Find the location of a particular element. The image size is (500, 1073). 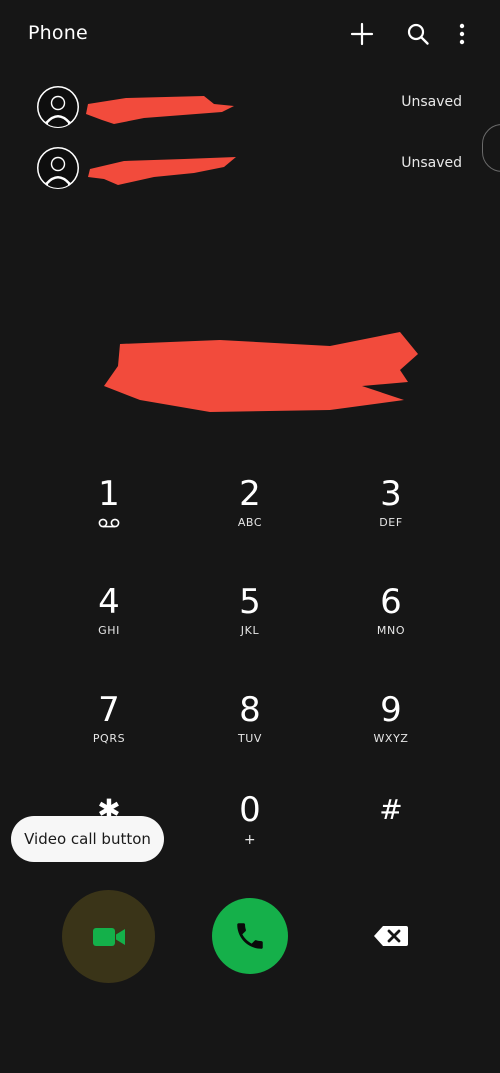

more-options-icon is located at coordinates (462, 34).